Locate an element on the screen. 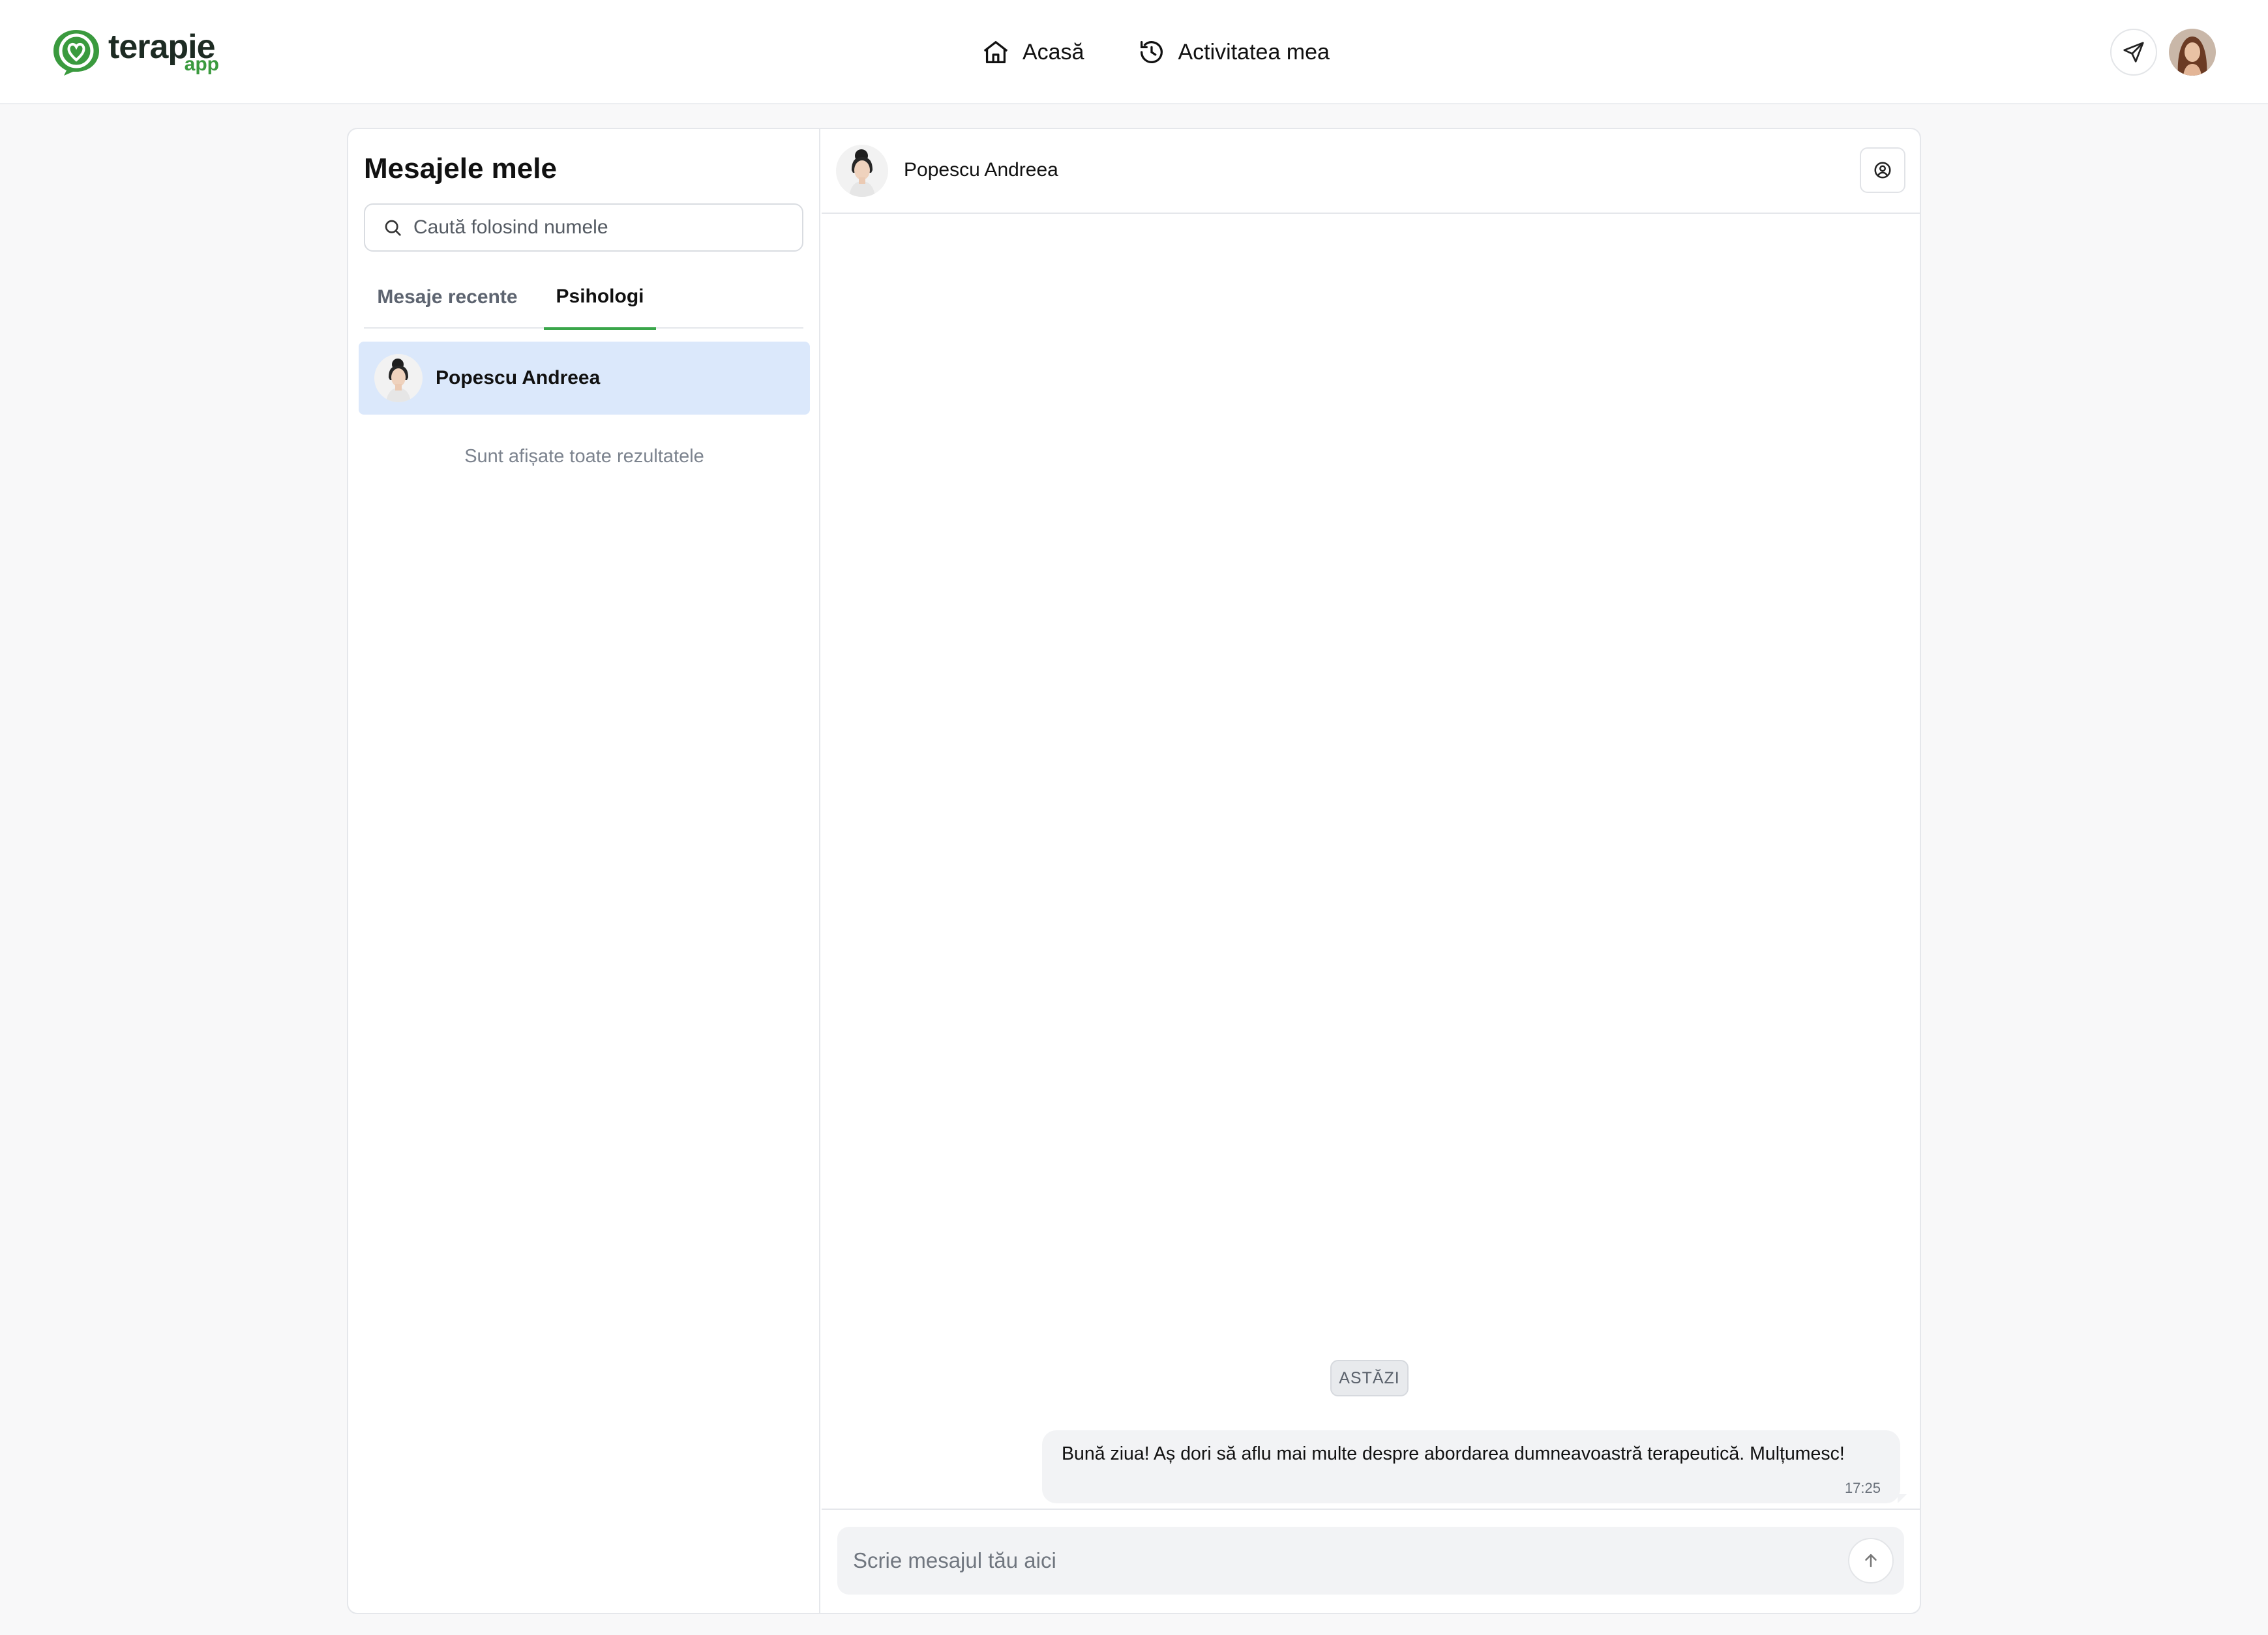 The height and width of the screenshot is (1635, 2268). composer-divider is located at coordinates (1371, 1509).